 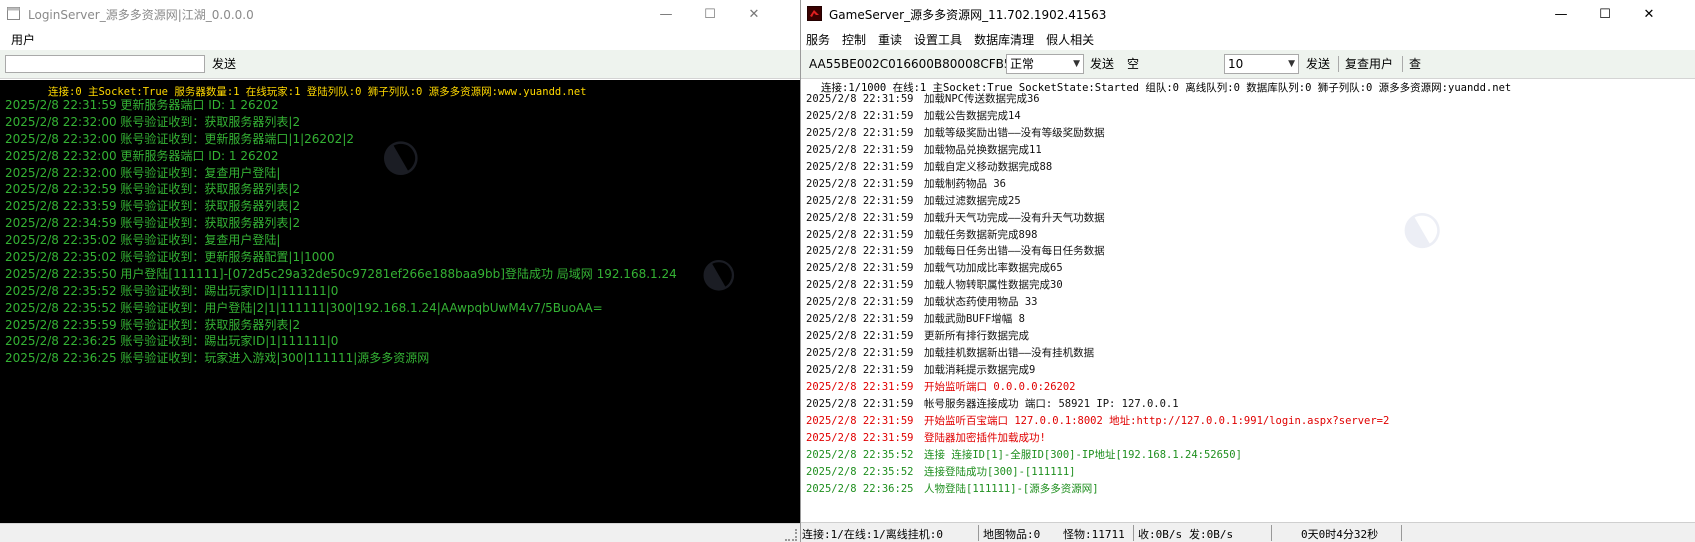 What do you see at coordinates (1261, 64) in the screenshot?
I see `count-select: 10 ▼` at bounding box center [1261, 64].